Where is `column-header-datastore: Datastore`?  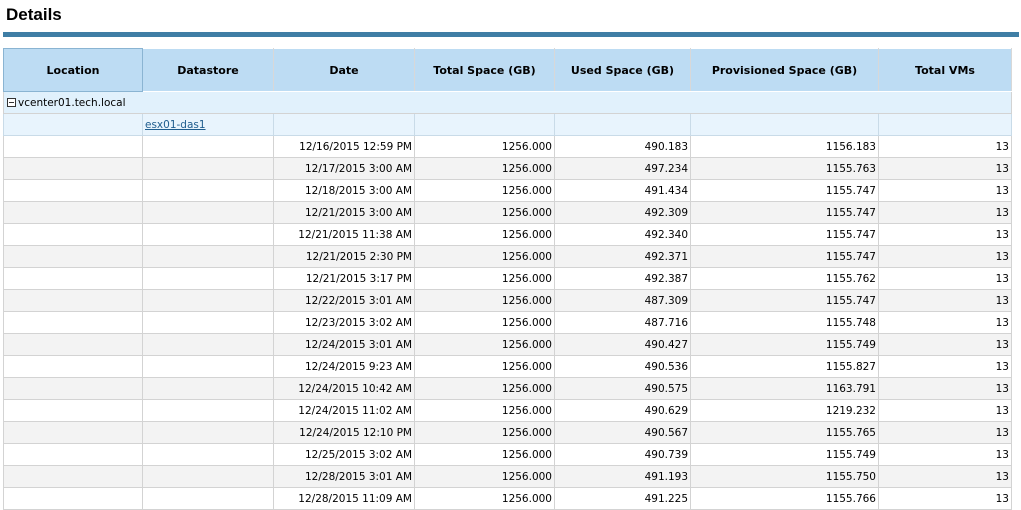
column-header-datastore: Datastore is located at coordinates (208, 70).